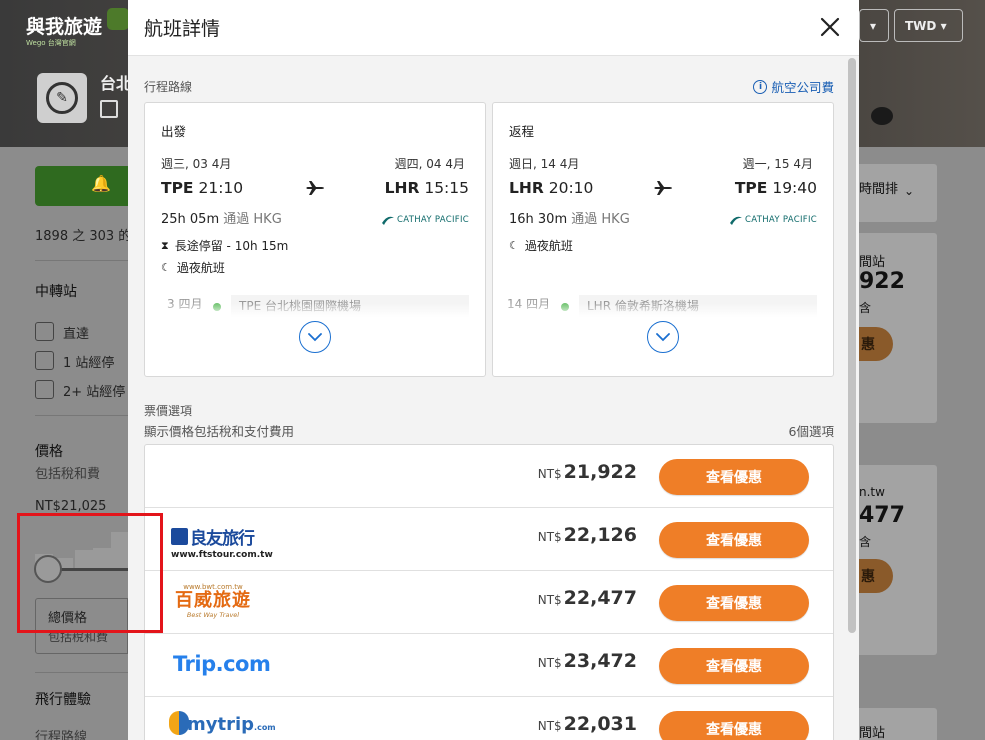  I want to click on chevron-down-icon, so click(315, 336).